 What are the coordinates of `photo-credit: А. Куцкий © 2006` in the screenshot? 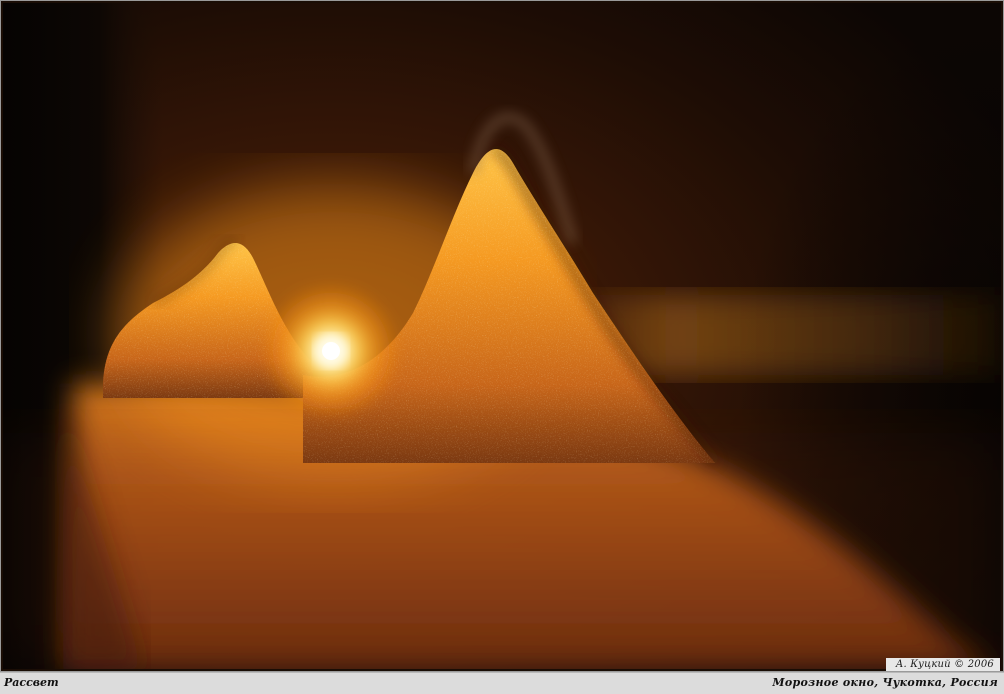 It's located at (942, 664).